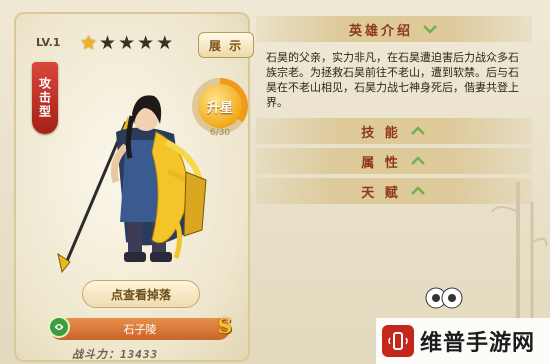  I want to click on phone-logo-icon, so click(398, 341).